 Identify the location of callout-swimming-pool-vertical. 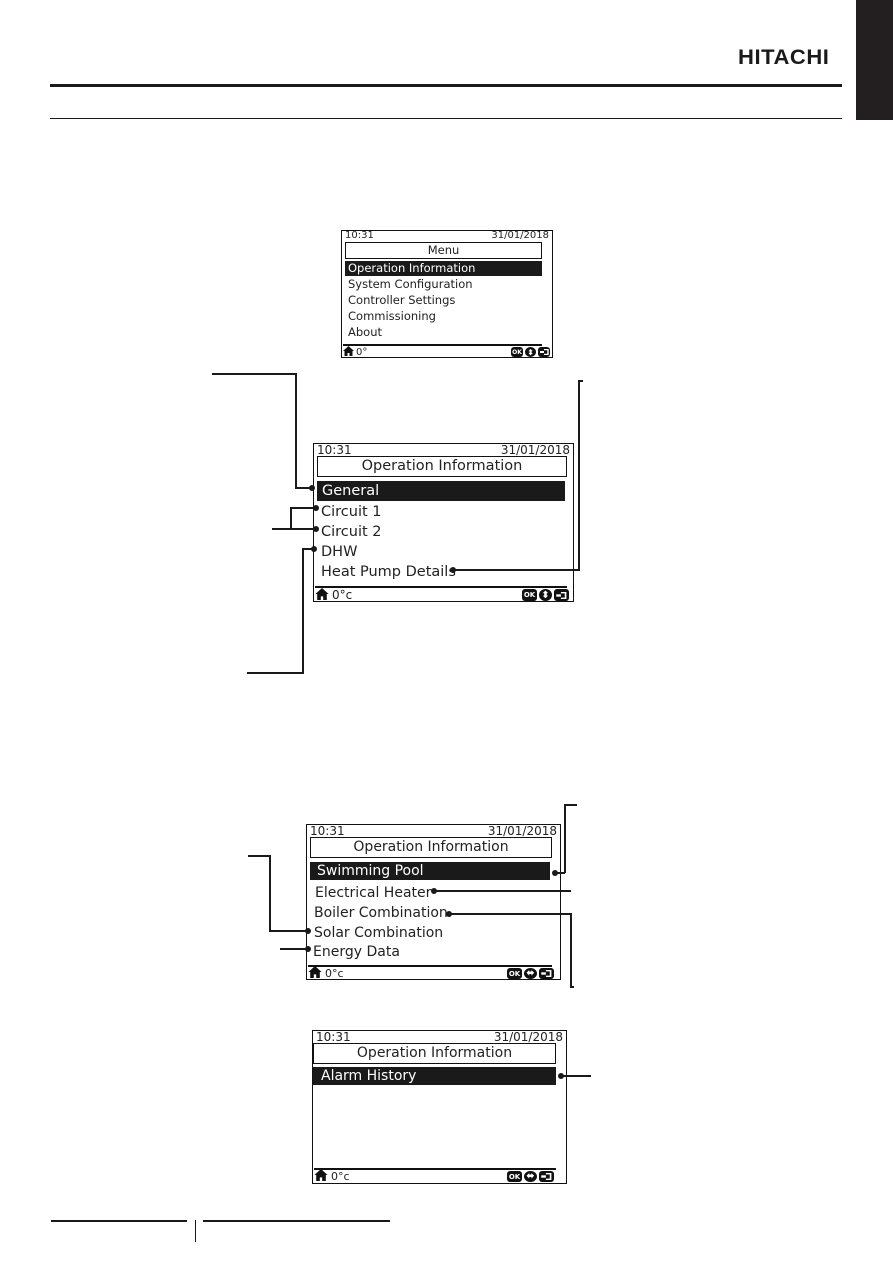
(565, 838).